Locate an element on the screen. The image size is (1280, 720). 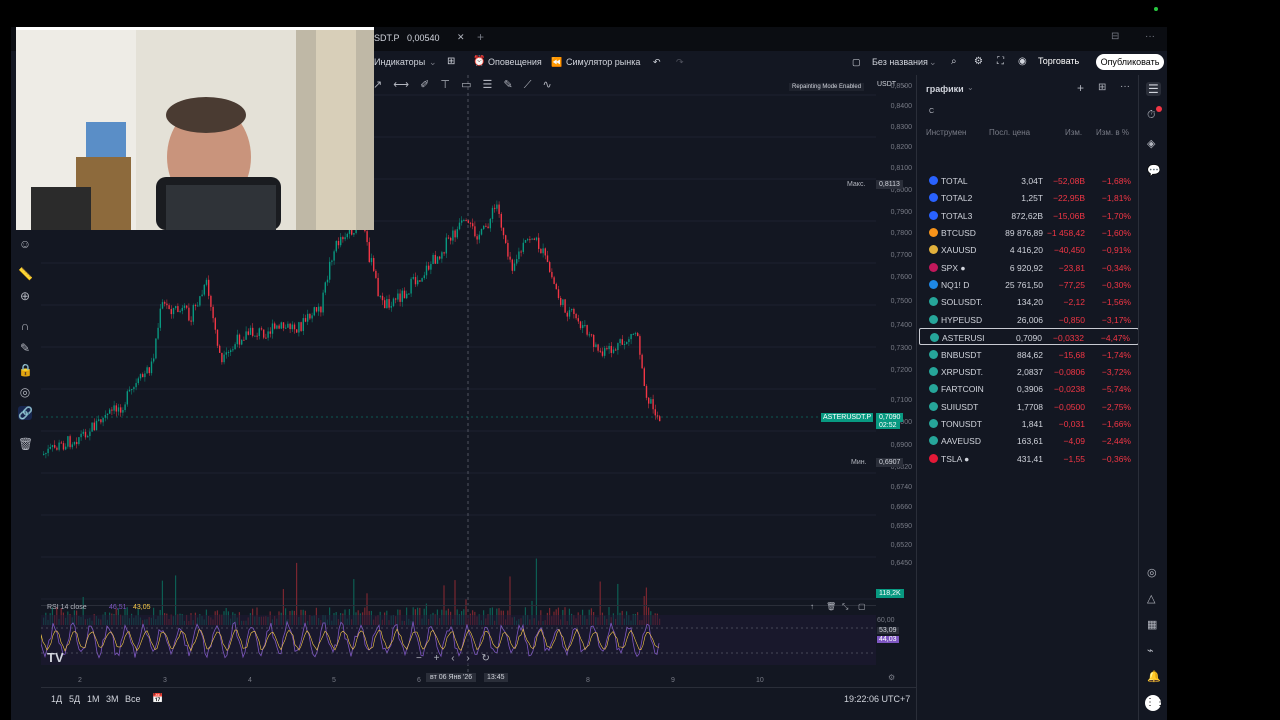
header-last: Посл. цена is located at coordinates (1009, 132).